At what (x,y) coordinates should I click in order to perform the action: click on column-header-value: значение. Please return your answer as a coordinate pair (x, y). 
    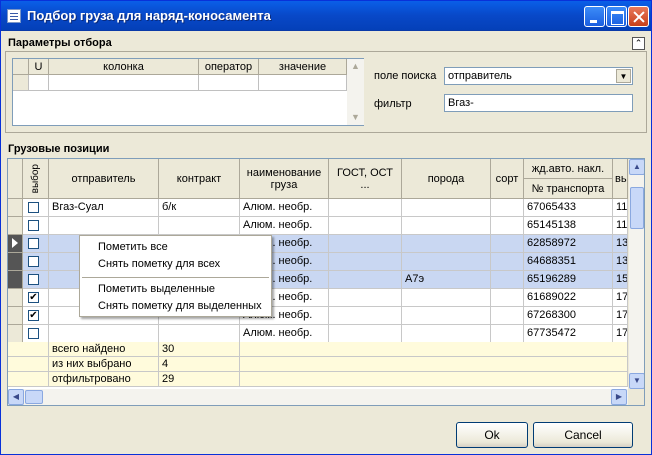
    Looking at the image, I should click on (303, 67).